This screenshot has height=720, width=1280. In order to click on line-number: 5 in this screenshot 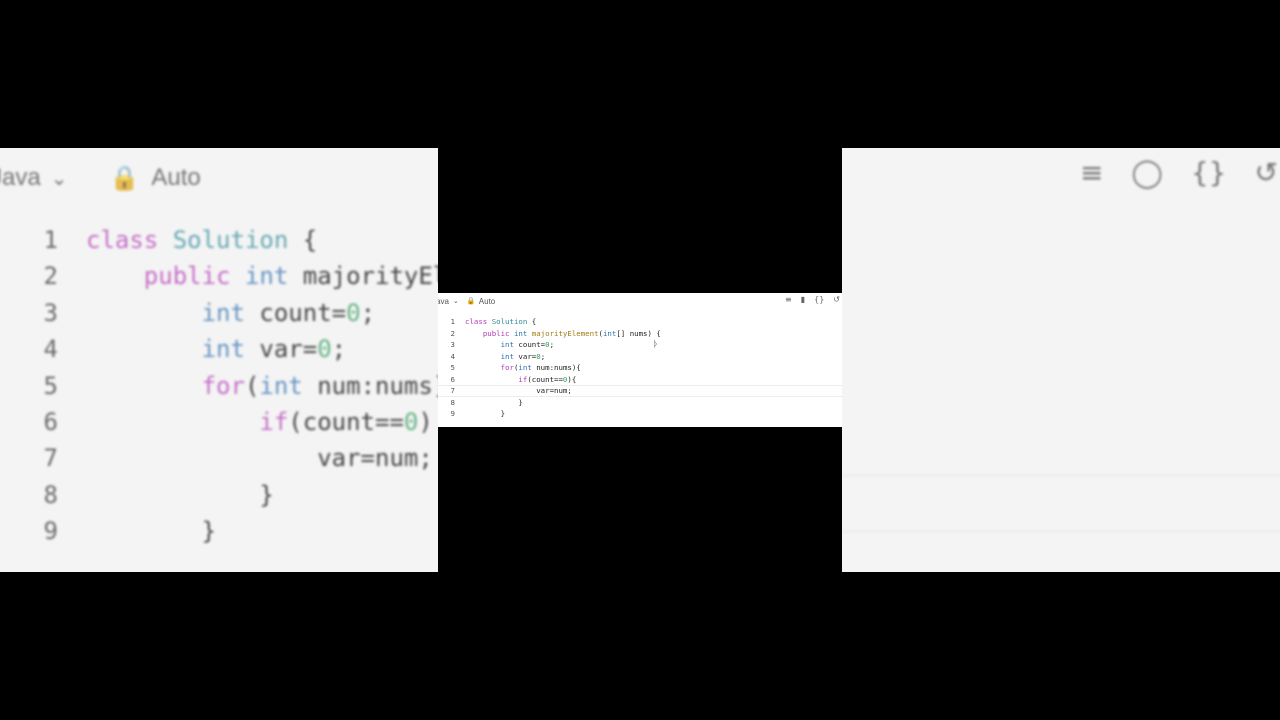, I will do `click(452, 367)`.